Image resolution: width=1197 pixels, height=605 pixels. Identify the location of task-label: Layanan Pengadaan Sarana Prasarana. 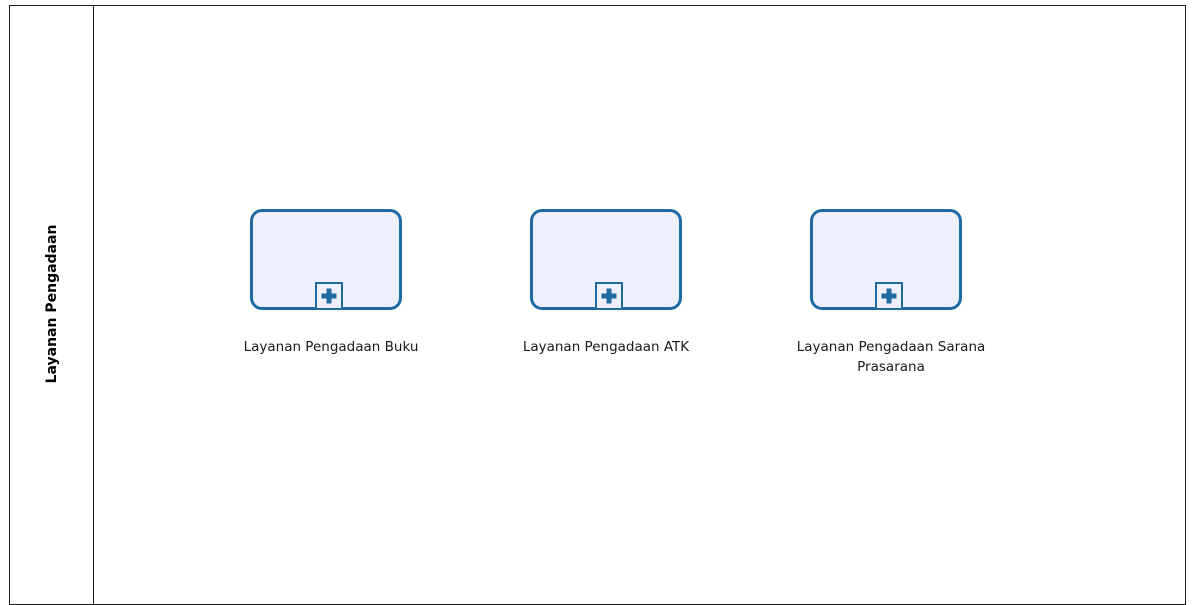
(891, 357).